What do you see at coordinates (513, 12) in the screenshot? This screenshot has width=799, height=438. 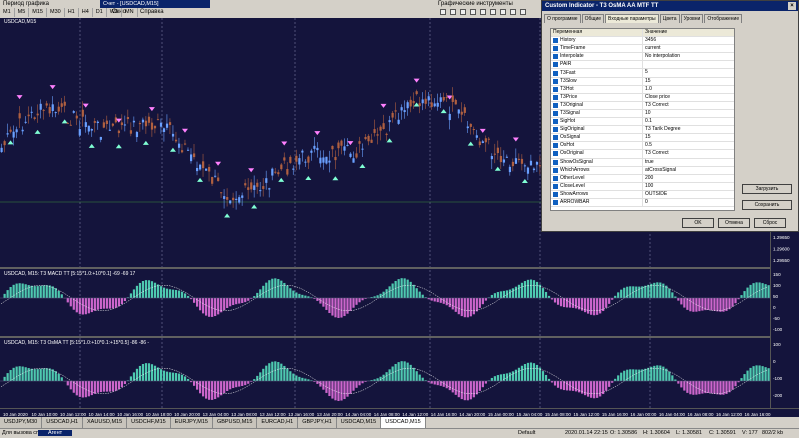 I see `text-tool-icon` at bounding box center [513, 12].